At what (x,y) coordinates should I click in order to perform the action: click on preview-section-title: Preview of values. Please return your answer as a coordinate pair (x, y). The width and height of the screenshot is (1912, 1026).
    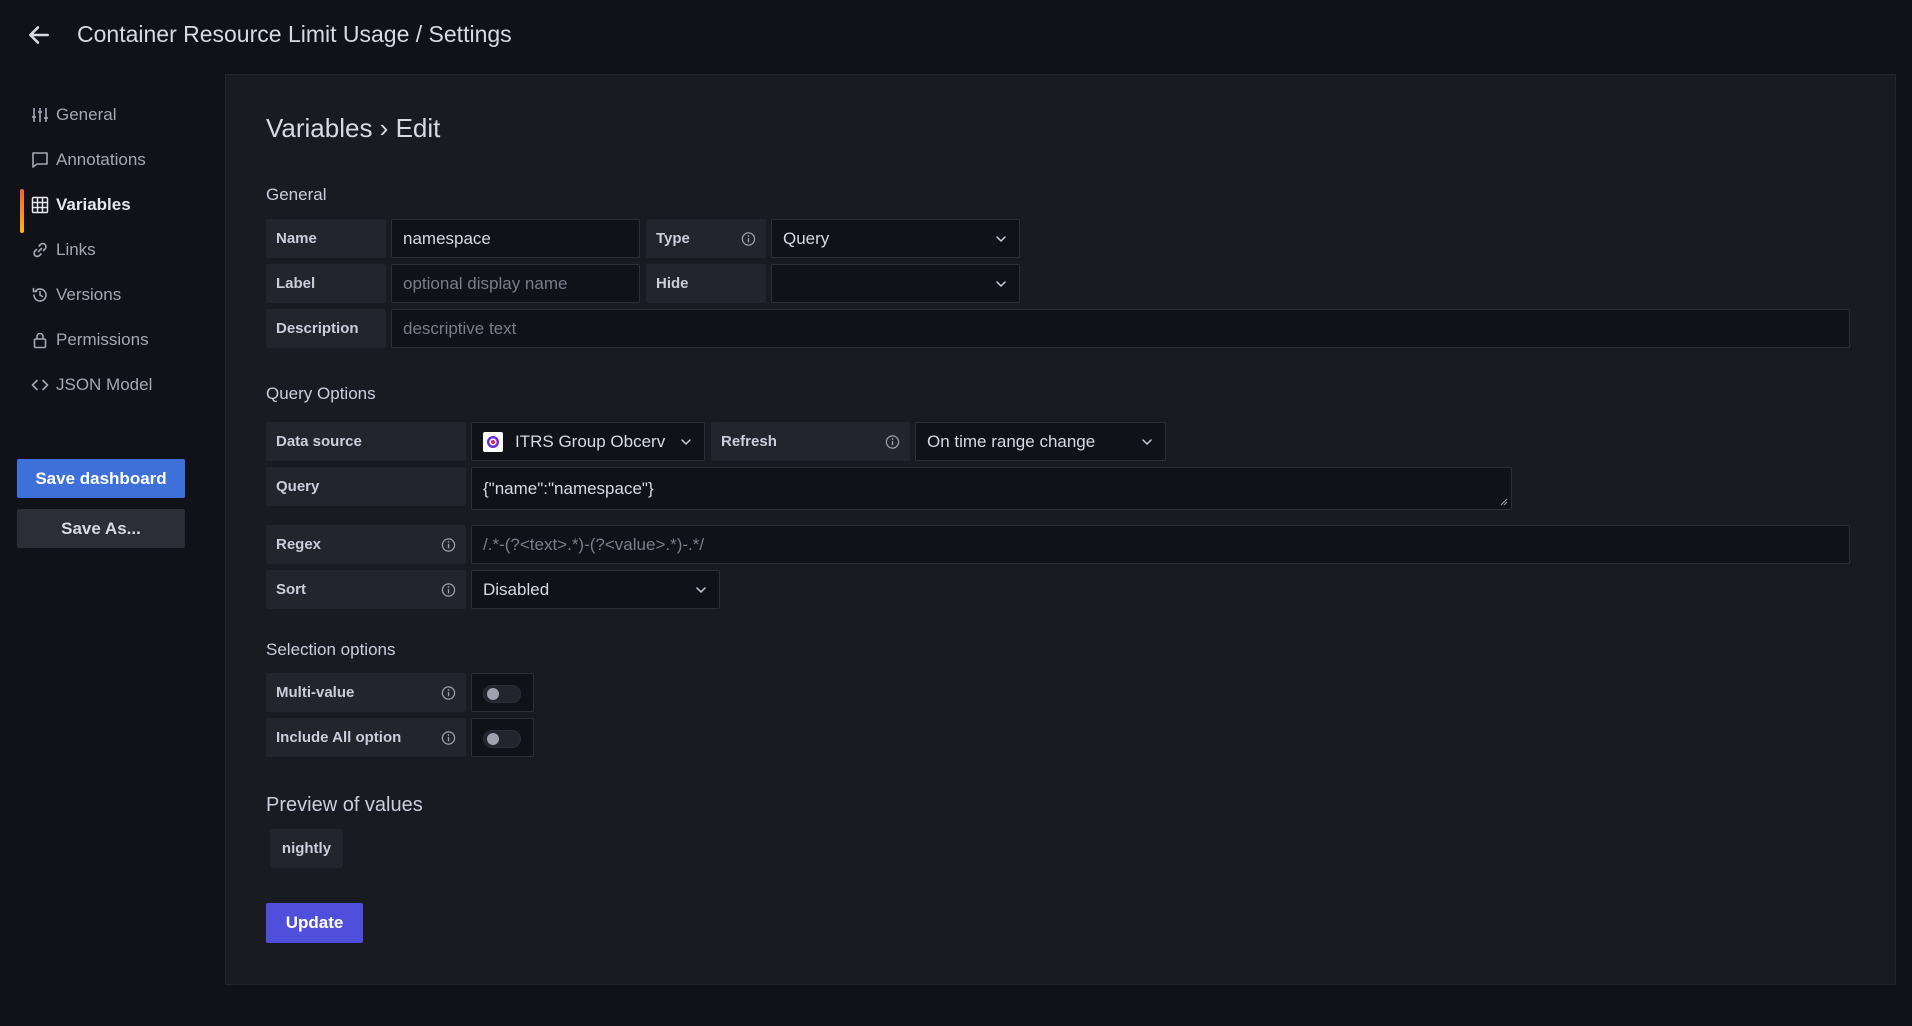
    Looking at the image, I should click on (344, 805).